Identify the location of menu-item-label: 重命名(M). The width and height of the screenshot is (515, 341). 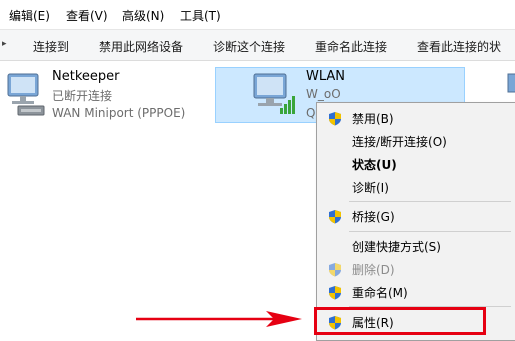
(380, 293).